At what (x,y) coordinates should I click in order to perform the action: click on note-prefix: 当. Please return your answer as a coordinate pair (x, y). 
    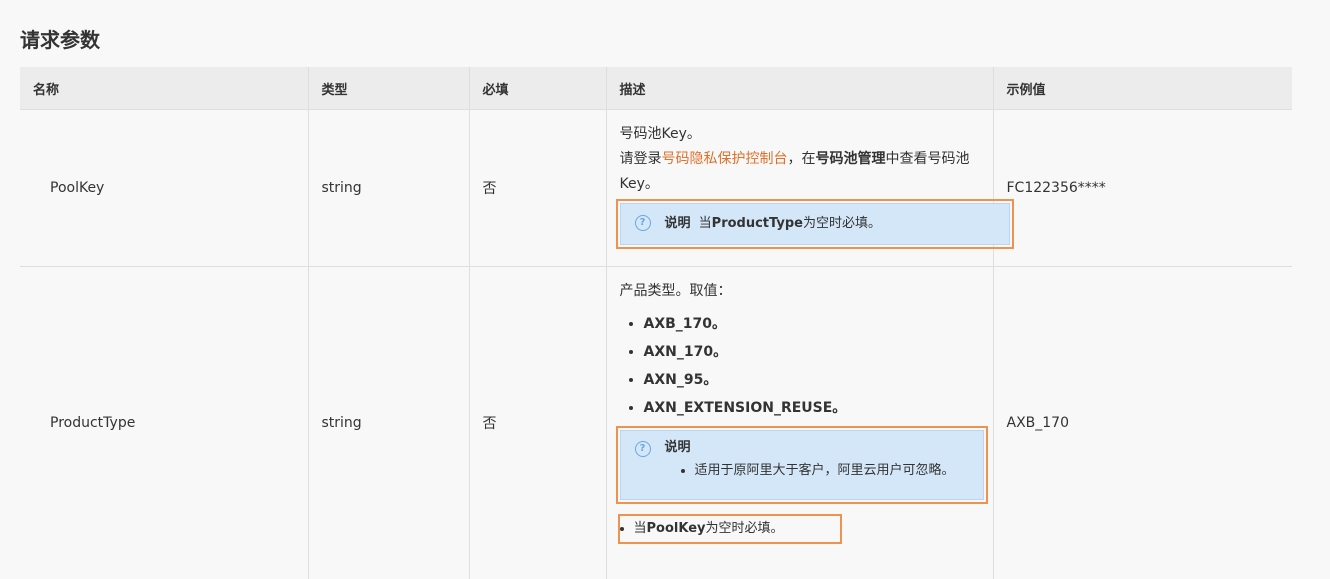
    Looking at the image, I should click on (705, 223).